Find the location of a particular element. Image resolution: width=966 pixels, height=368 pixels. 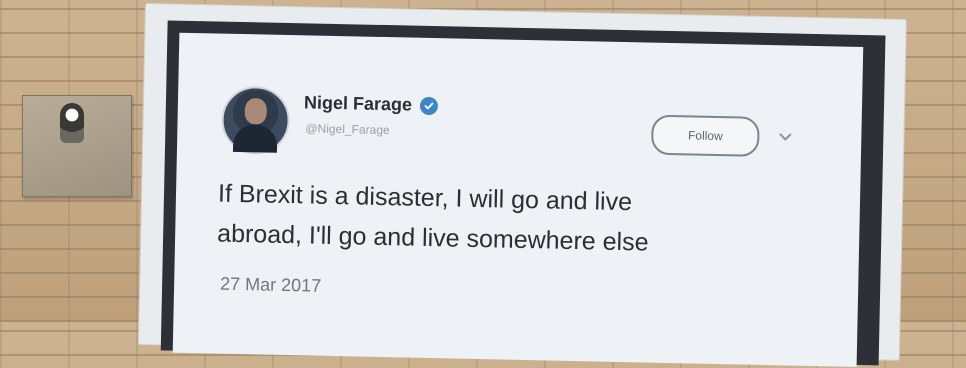

author-row: Nigel Farage is located at coordinates (371, 104).